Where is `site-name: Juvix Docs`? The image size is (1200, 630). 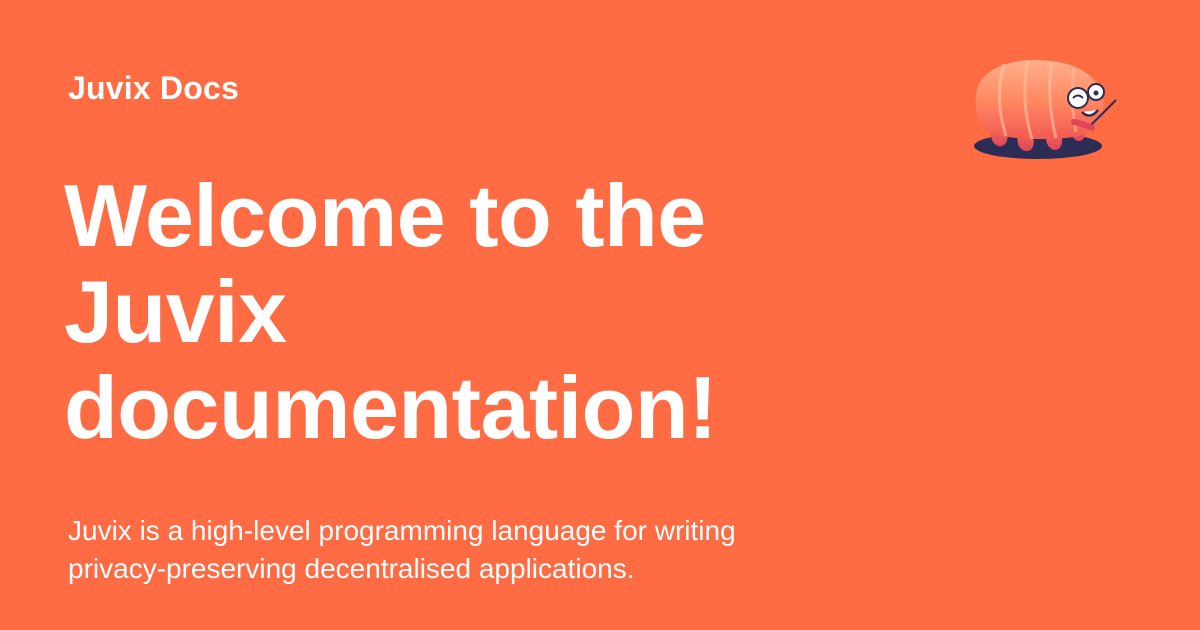
site-name: Juvix Docs is located at coordinates (153, 88).